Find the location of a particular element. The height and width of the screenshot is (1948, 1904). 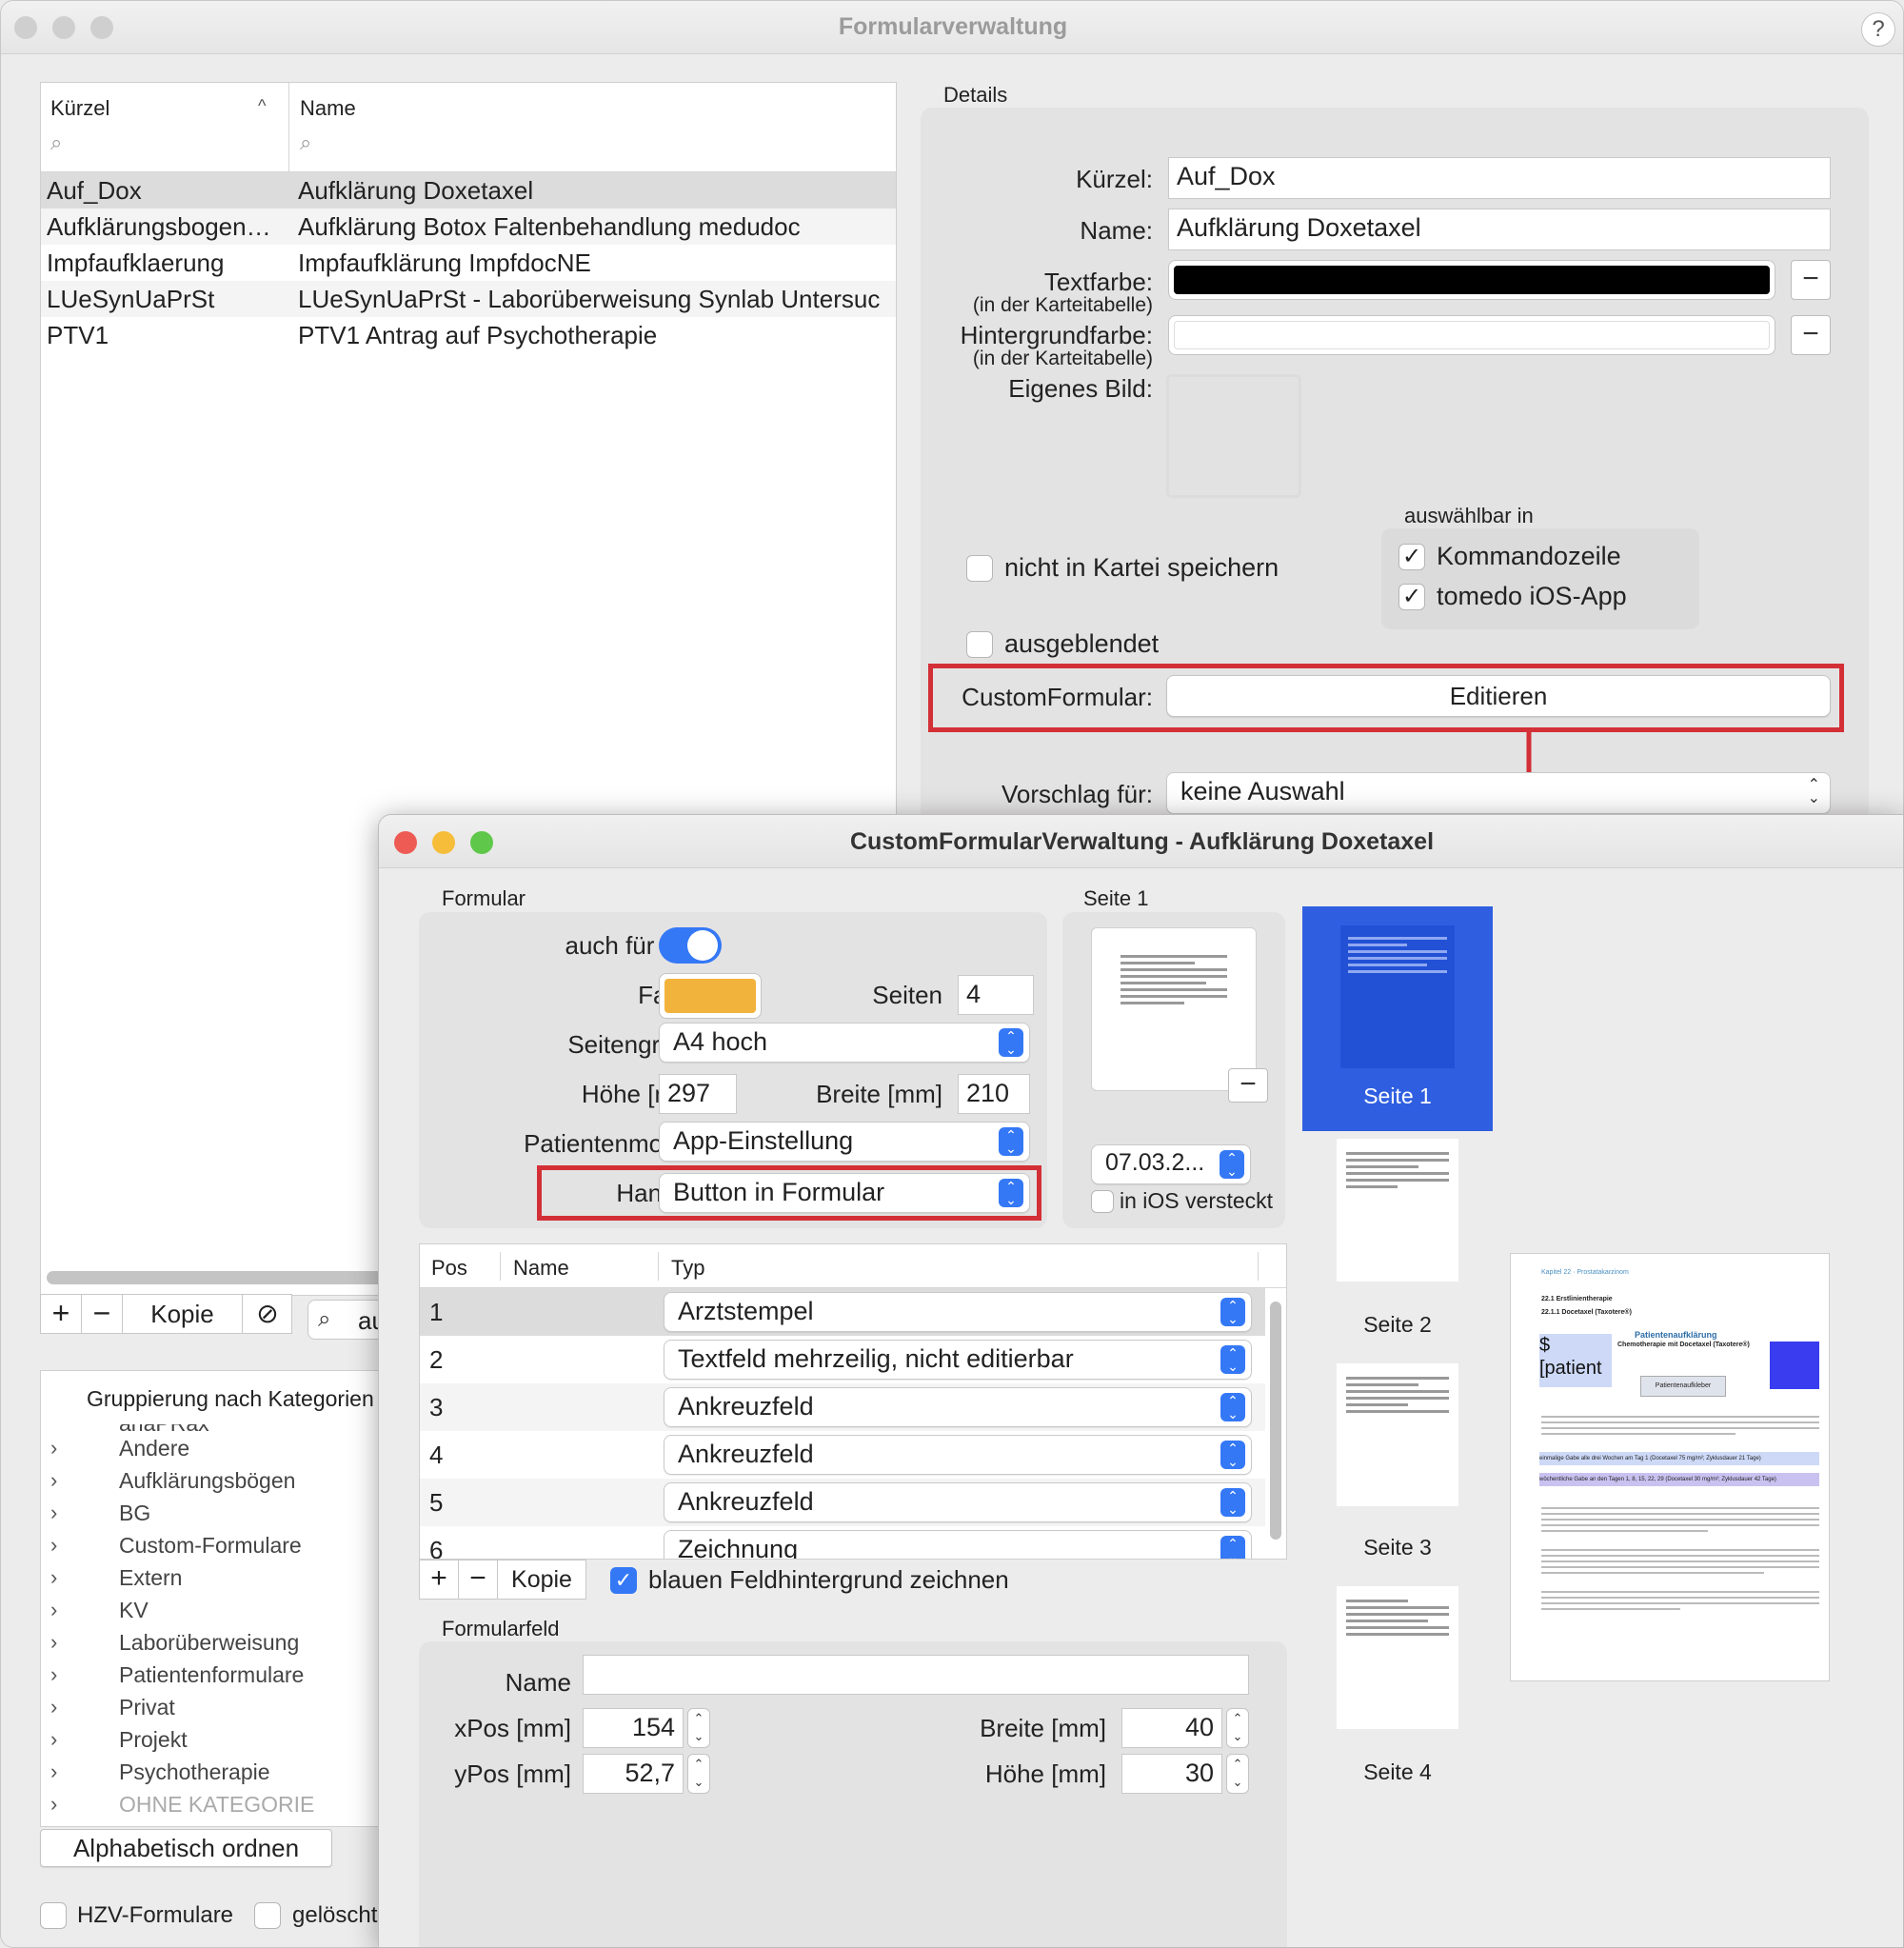

feld-hoehe-stepper: ⌃ ⌄ is located at coordinates (1237, 1774).